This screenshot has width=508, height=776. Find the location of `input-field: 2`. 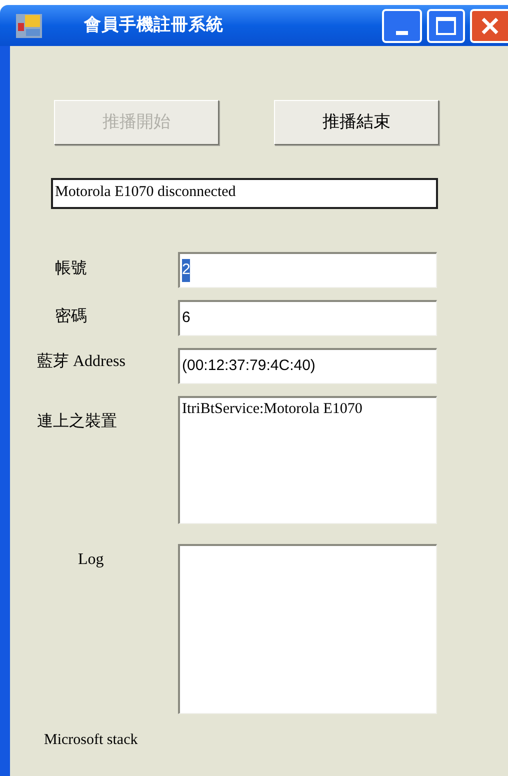

input-field: 2 is located at coordinates (307, 270).